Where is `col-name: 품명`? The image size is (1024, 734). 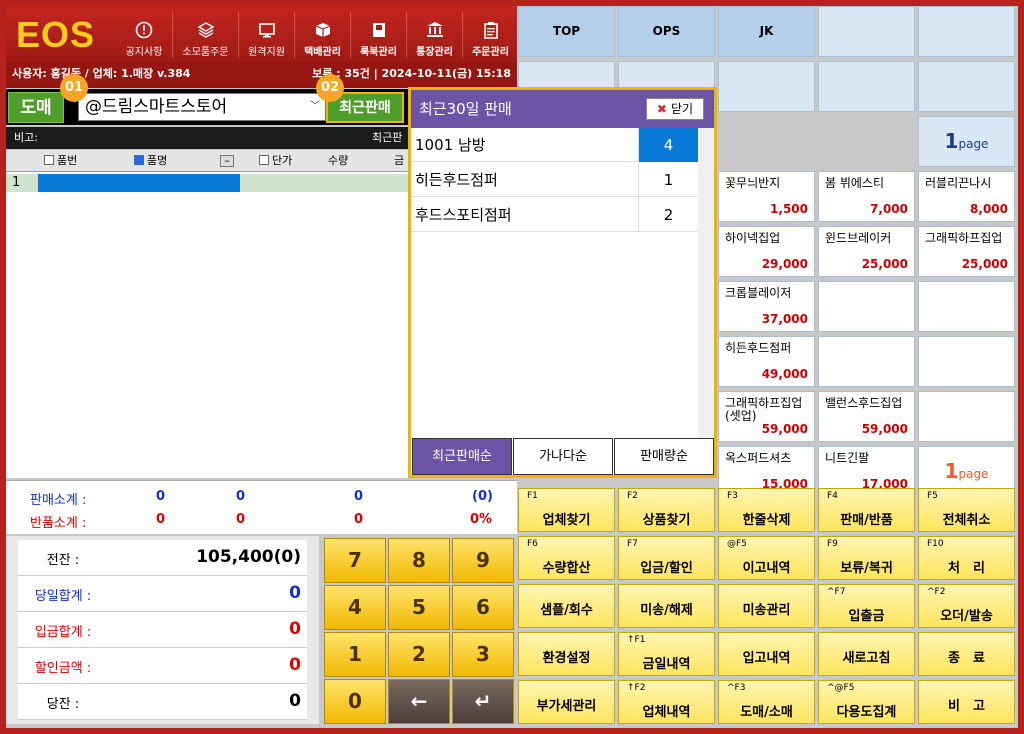 col-name: 품명 is located at coordinates (150, 161).